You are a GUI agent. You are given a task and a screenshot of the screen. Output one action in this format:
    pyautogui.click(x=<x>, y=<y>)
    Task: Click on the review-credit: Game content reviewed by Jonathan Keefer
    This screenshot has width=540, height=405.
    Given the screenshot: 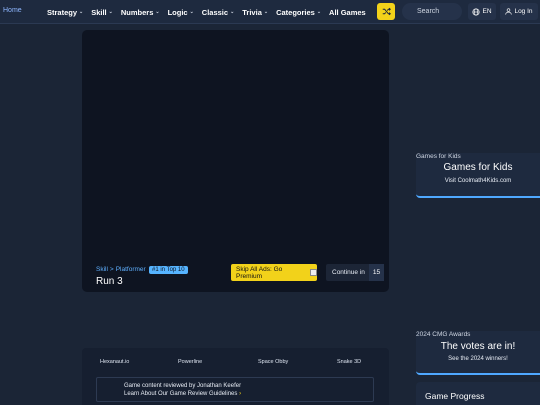 What is the action you would take?
    pyautogui.click(x=183, y=386)
    